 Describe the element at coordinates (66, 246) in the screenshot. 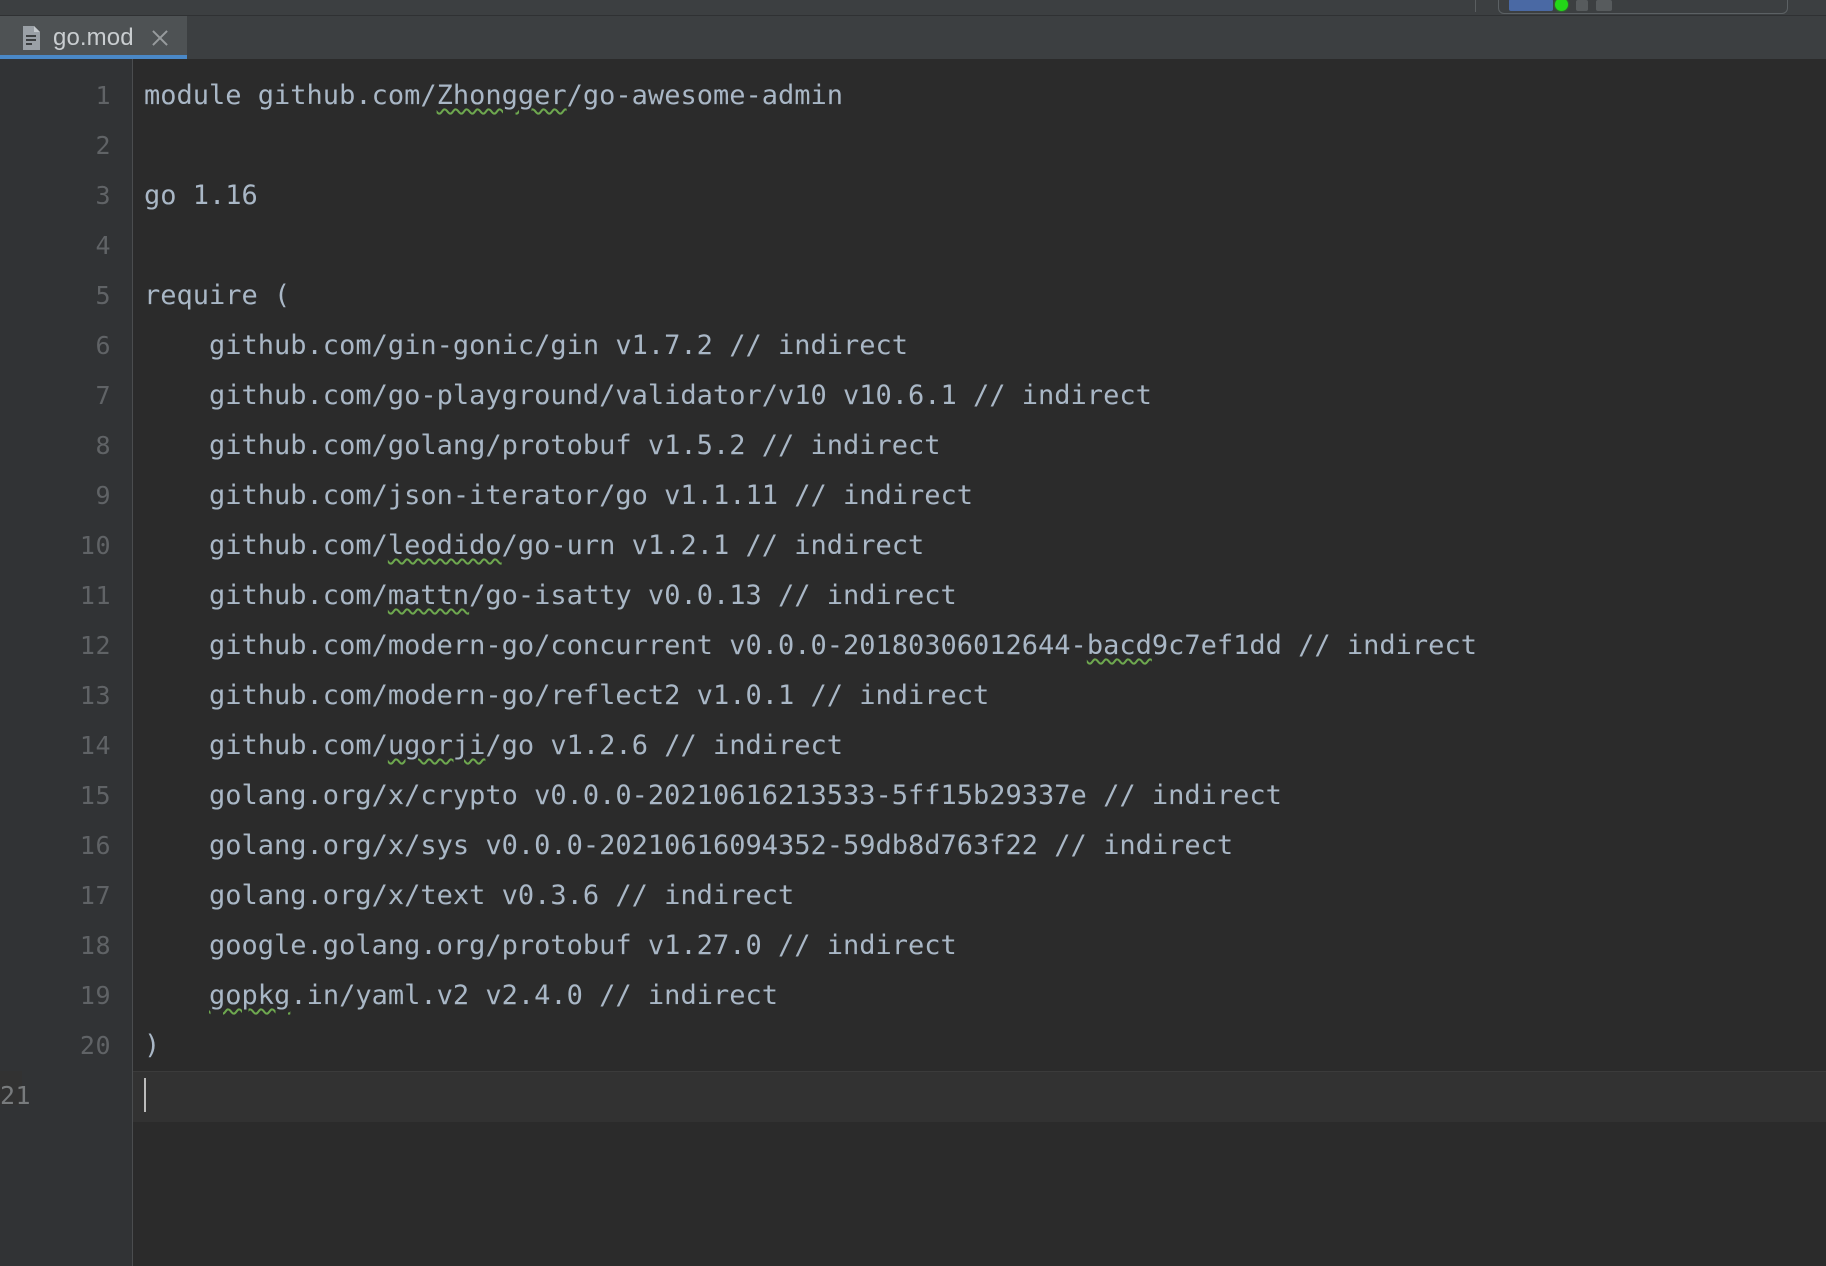

I see `line-number-4: 4` at that location.